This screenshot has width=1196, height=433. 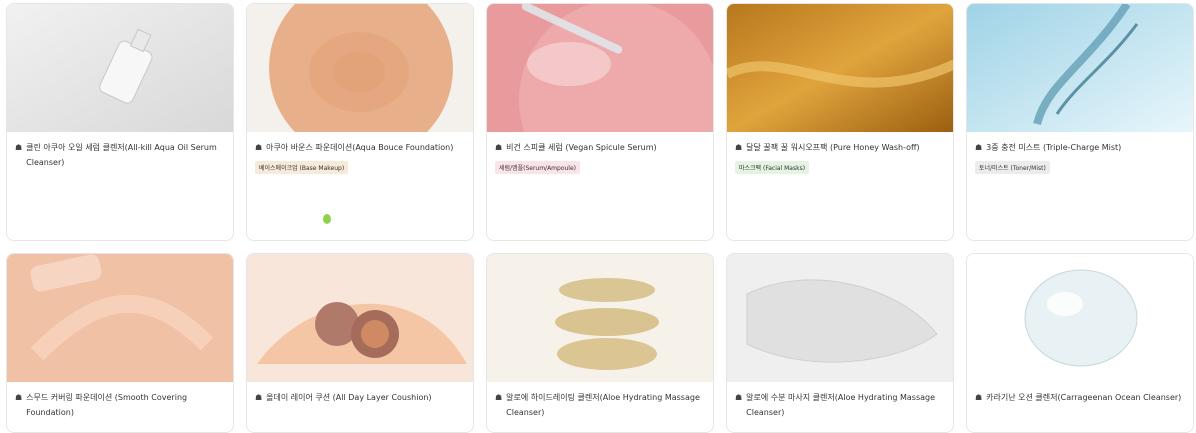 I want to click on category-tag: 베이스메이크업 (Base Makeup), so click(x=302, y=167).